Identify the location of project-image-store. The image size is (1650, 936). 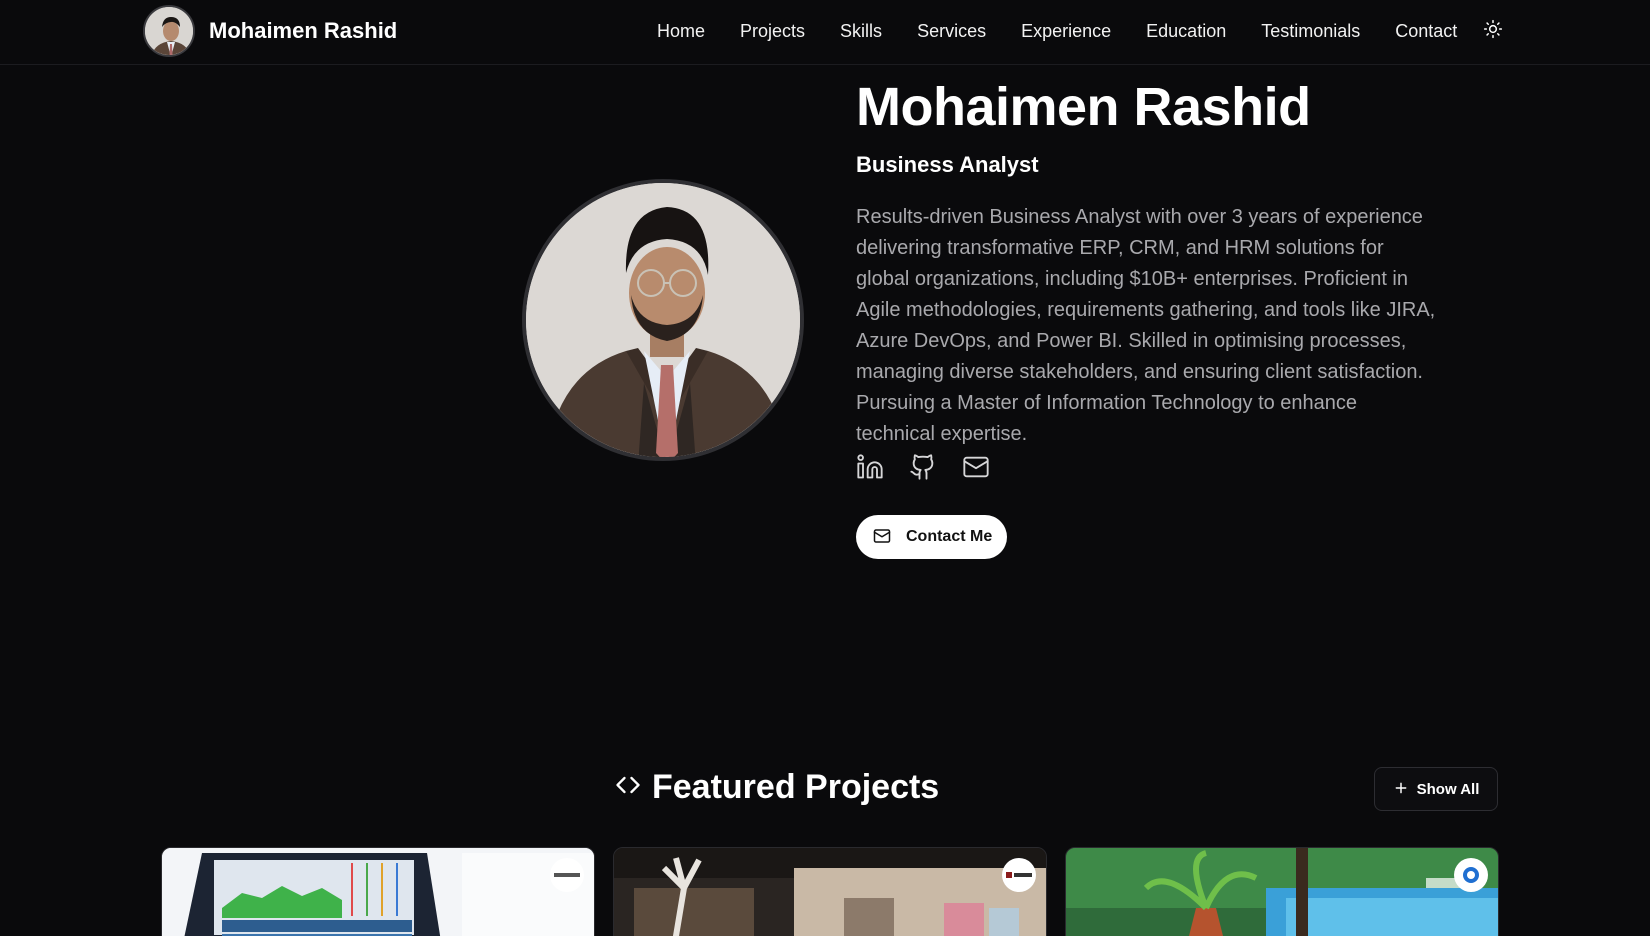
(830, 892).